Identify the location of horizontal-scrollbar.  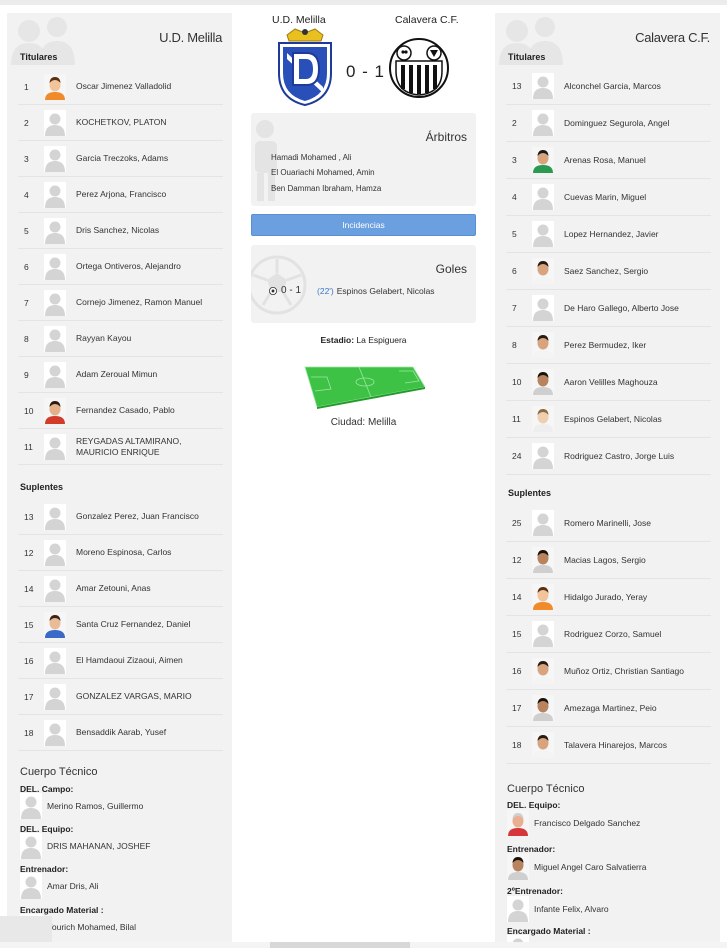
(363, 945).